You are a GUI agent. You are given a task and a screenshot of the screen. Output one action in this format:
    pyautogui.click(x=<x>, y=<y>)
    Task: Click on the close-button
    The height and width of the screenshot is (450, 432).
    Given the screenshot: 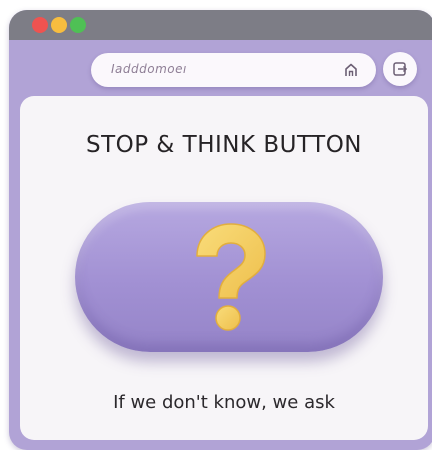 What is the action you would take?
    pyautogui.click(x=40, y=25)
    